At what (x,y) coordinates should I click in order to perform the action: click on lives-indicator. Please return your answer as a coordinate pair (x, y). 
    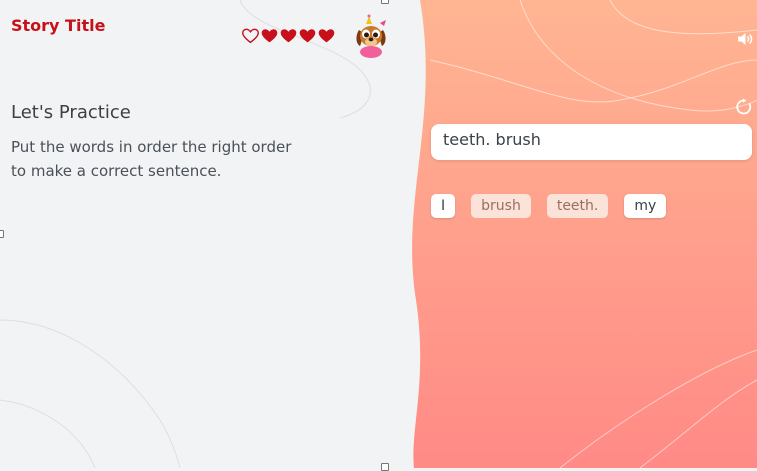
    Looking at the image, I should click on (288, 36).